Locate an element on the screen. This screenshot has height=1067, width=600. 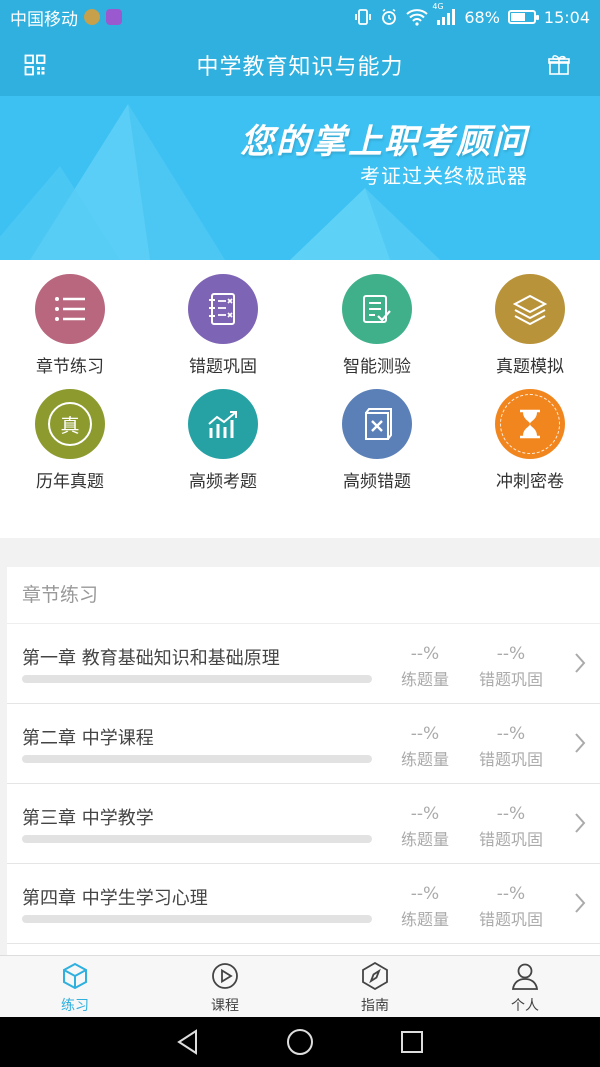
feature-past-exams: 真 历年真题 is located at coordinates (70, 440).